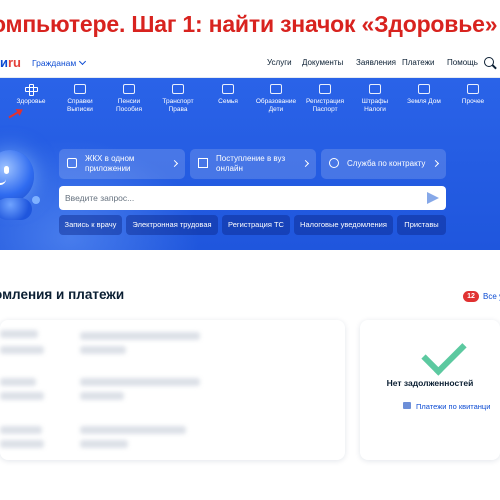 Image resolution: width=500 pixels, height=500 pixels. I want to click on category-label: Здоровье, so click(31, 101).